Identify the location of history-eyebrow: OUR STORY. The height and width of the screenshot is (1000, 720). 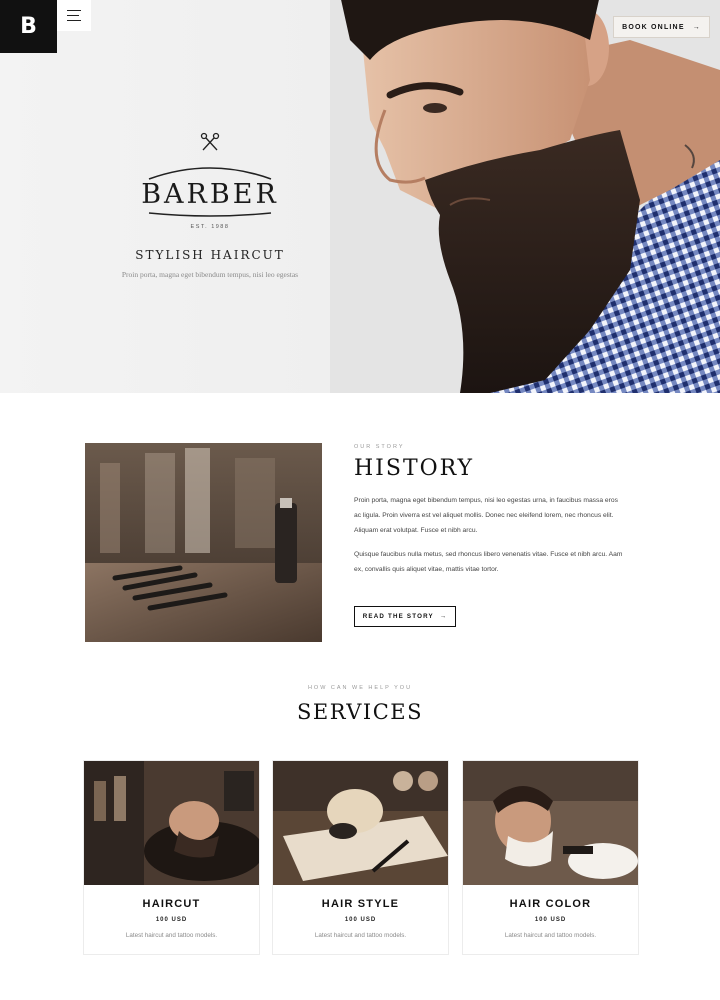
(379, 447).